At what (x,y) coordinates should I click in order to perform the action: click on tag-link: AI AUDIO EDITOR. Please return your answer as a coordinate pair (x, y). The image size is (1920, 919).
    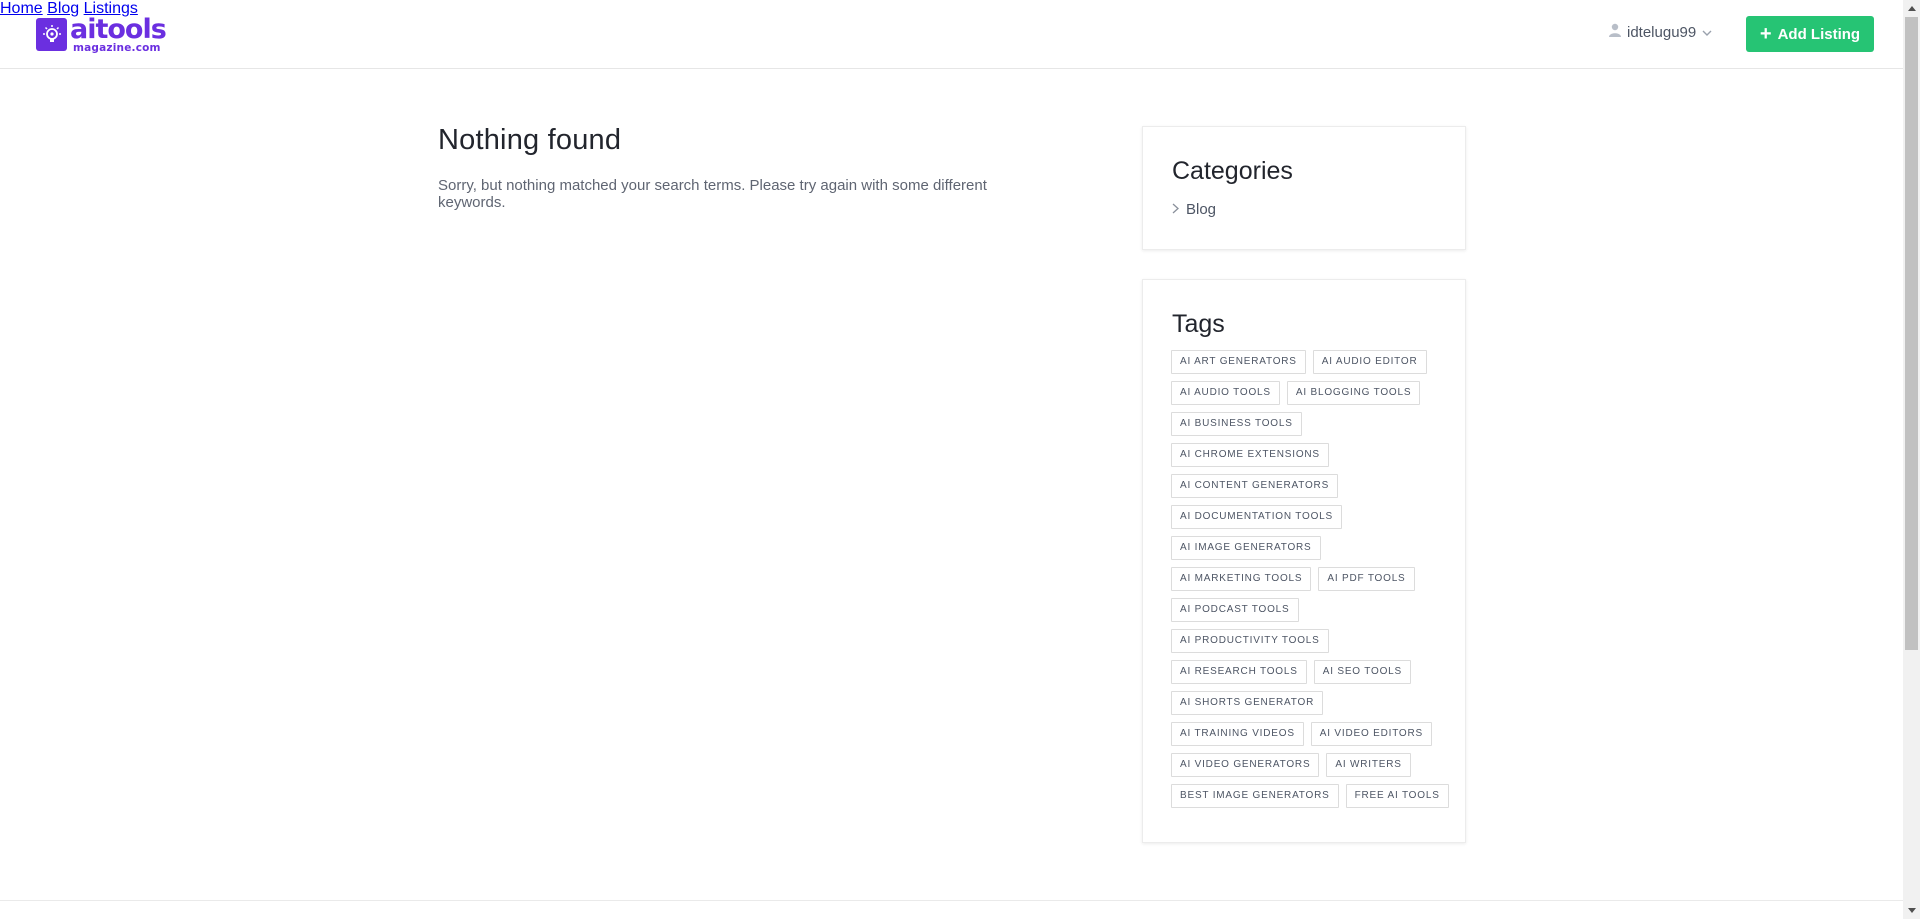
    Looking at the image, I should click on (1369, 362).